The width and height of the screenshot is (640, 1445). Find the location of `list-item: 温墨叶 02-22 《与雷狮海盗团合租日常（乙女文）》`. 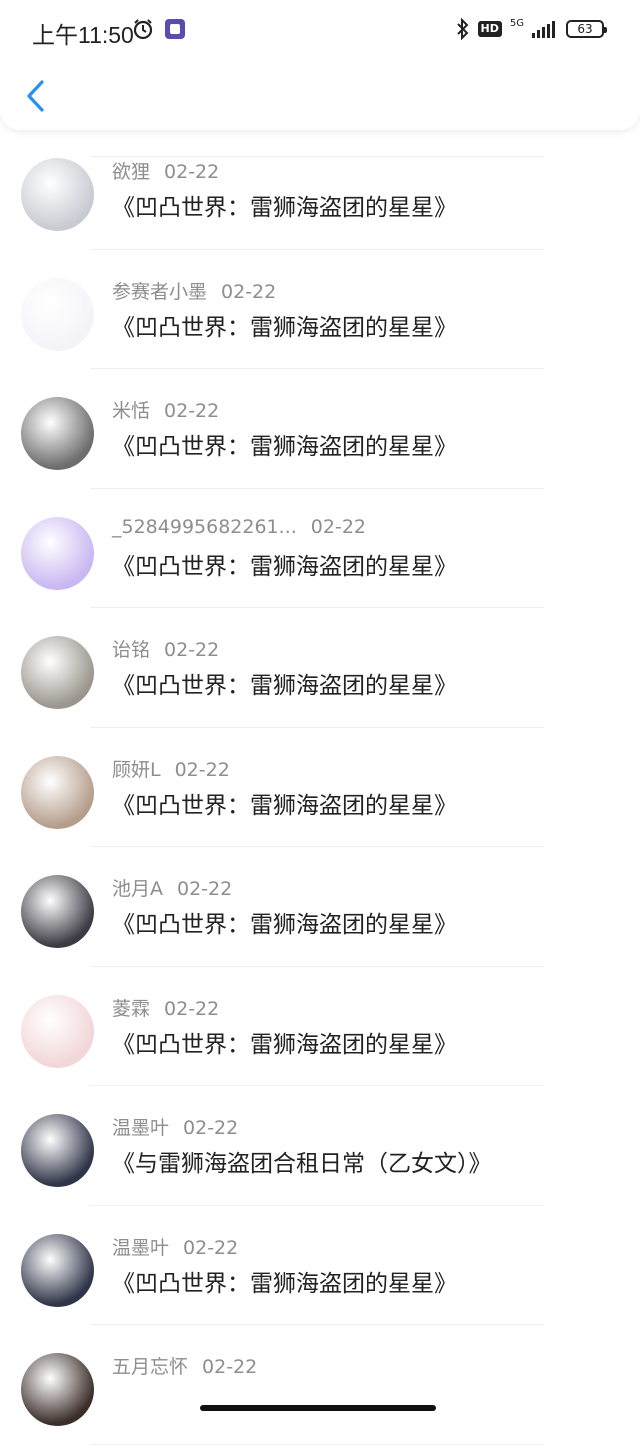

list-item: 温墨叶 02-22 《与雷狮海盗团合租日常（乙女文）》 is located at coordinates (320, 1146).